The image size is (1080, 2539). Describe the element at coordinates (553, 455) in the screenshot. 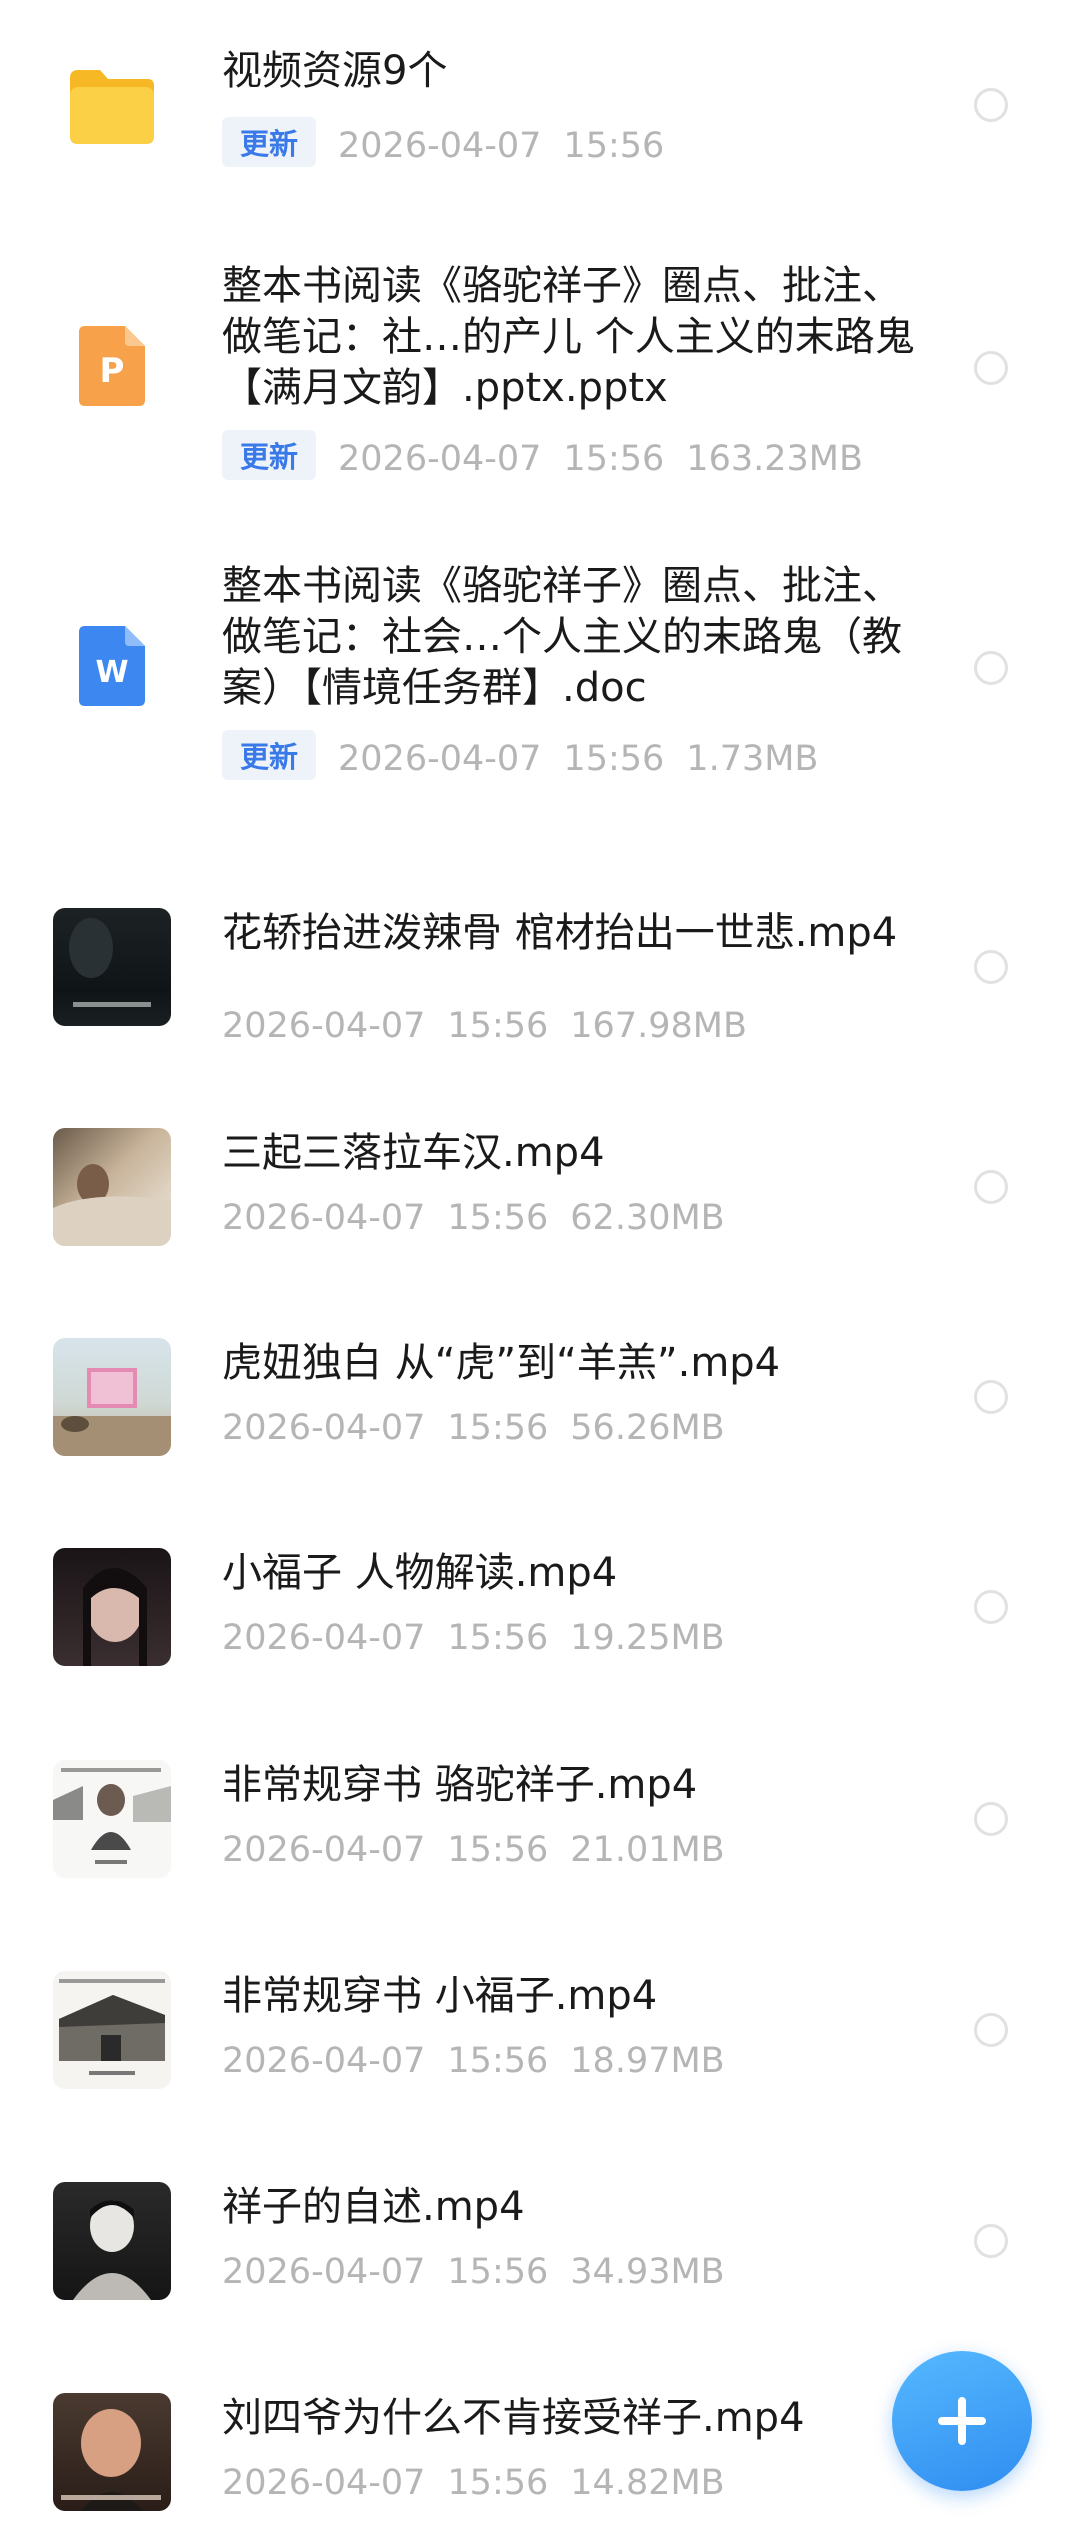

I see `file-meta: 更新 2026-04-07 15:56 163.23MB` at that location.